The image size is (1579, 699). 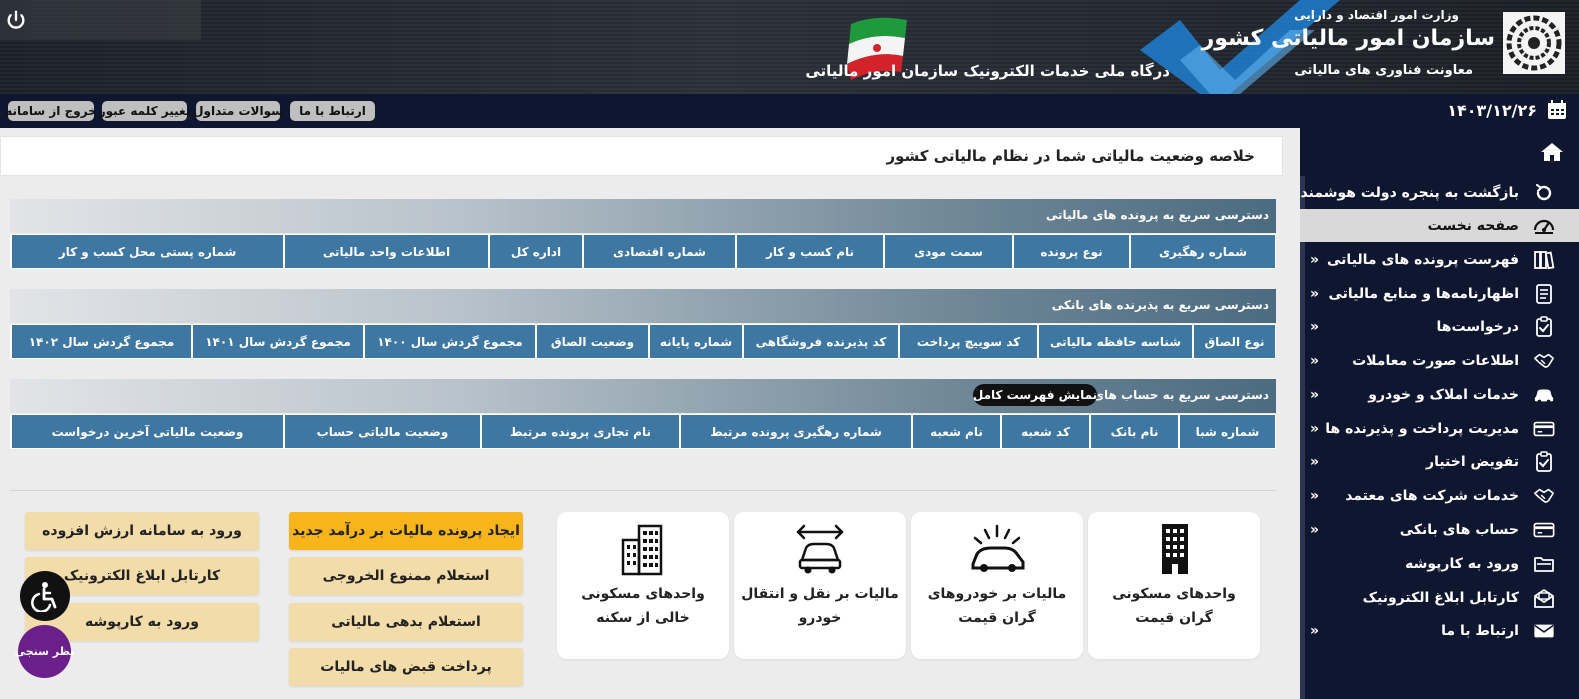 I want to click on travel-ban-inquiry-button: استعلام ممنوع الخروجی, so click(x=406, y=576).